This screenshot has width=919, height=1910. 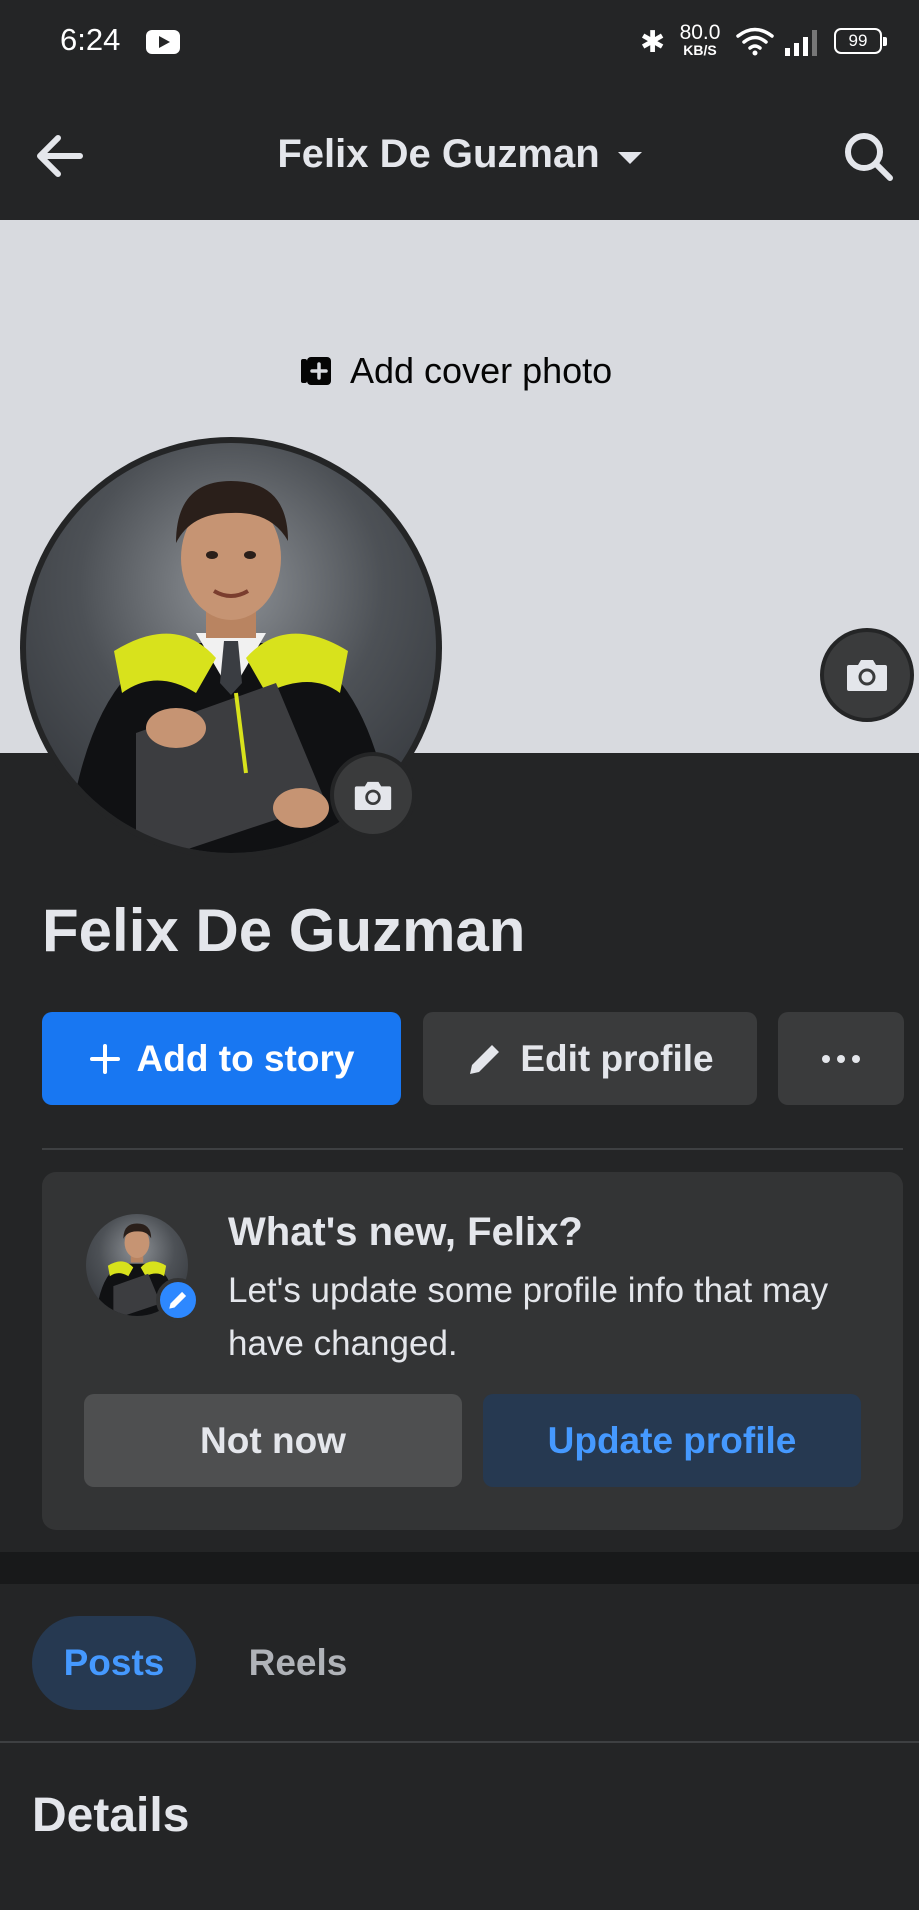 What do you see at coordinates (860, 41) in the screenshot?
I see `battery-icon: 99` at bounding box center [860, 41].